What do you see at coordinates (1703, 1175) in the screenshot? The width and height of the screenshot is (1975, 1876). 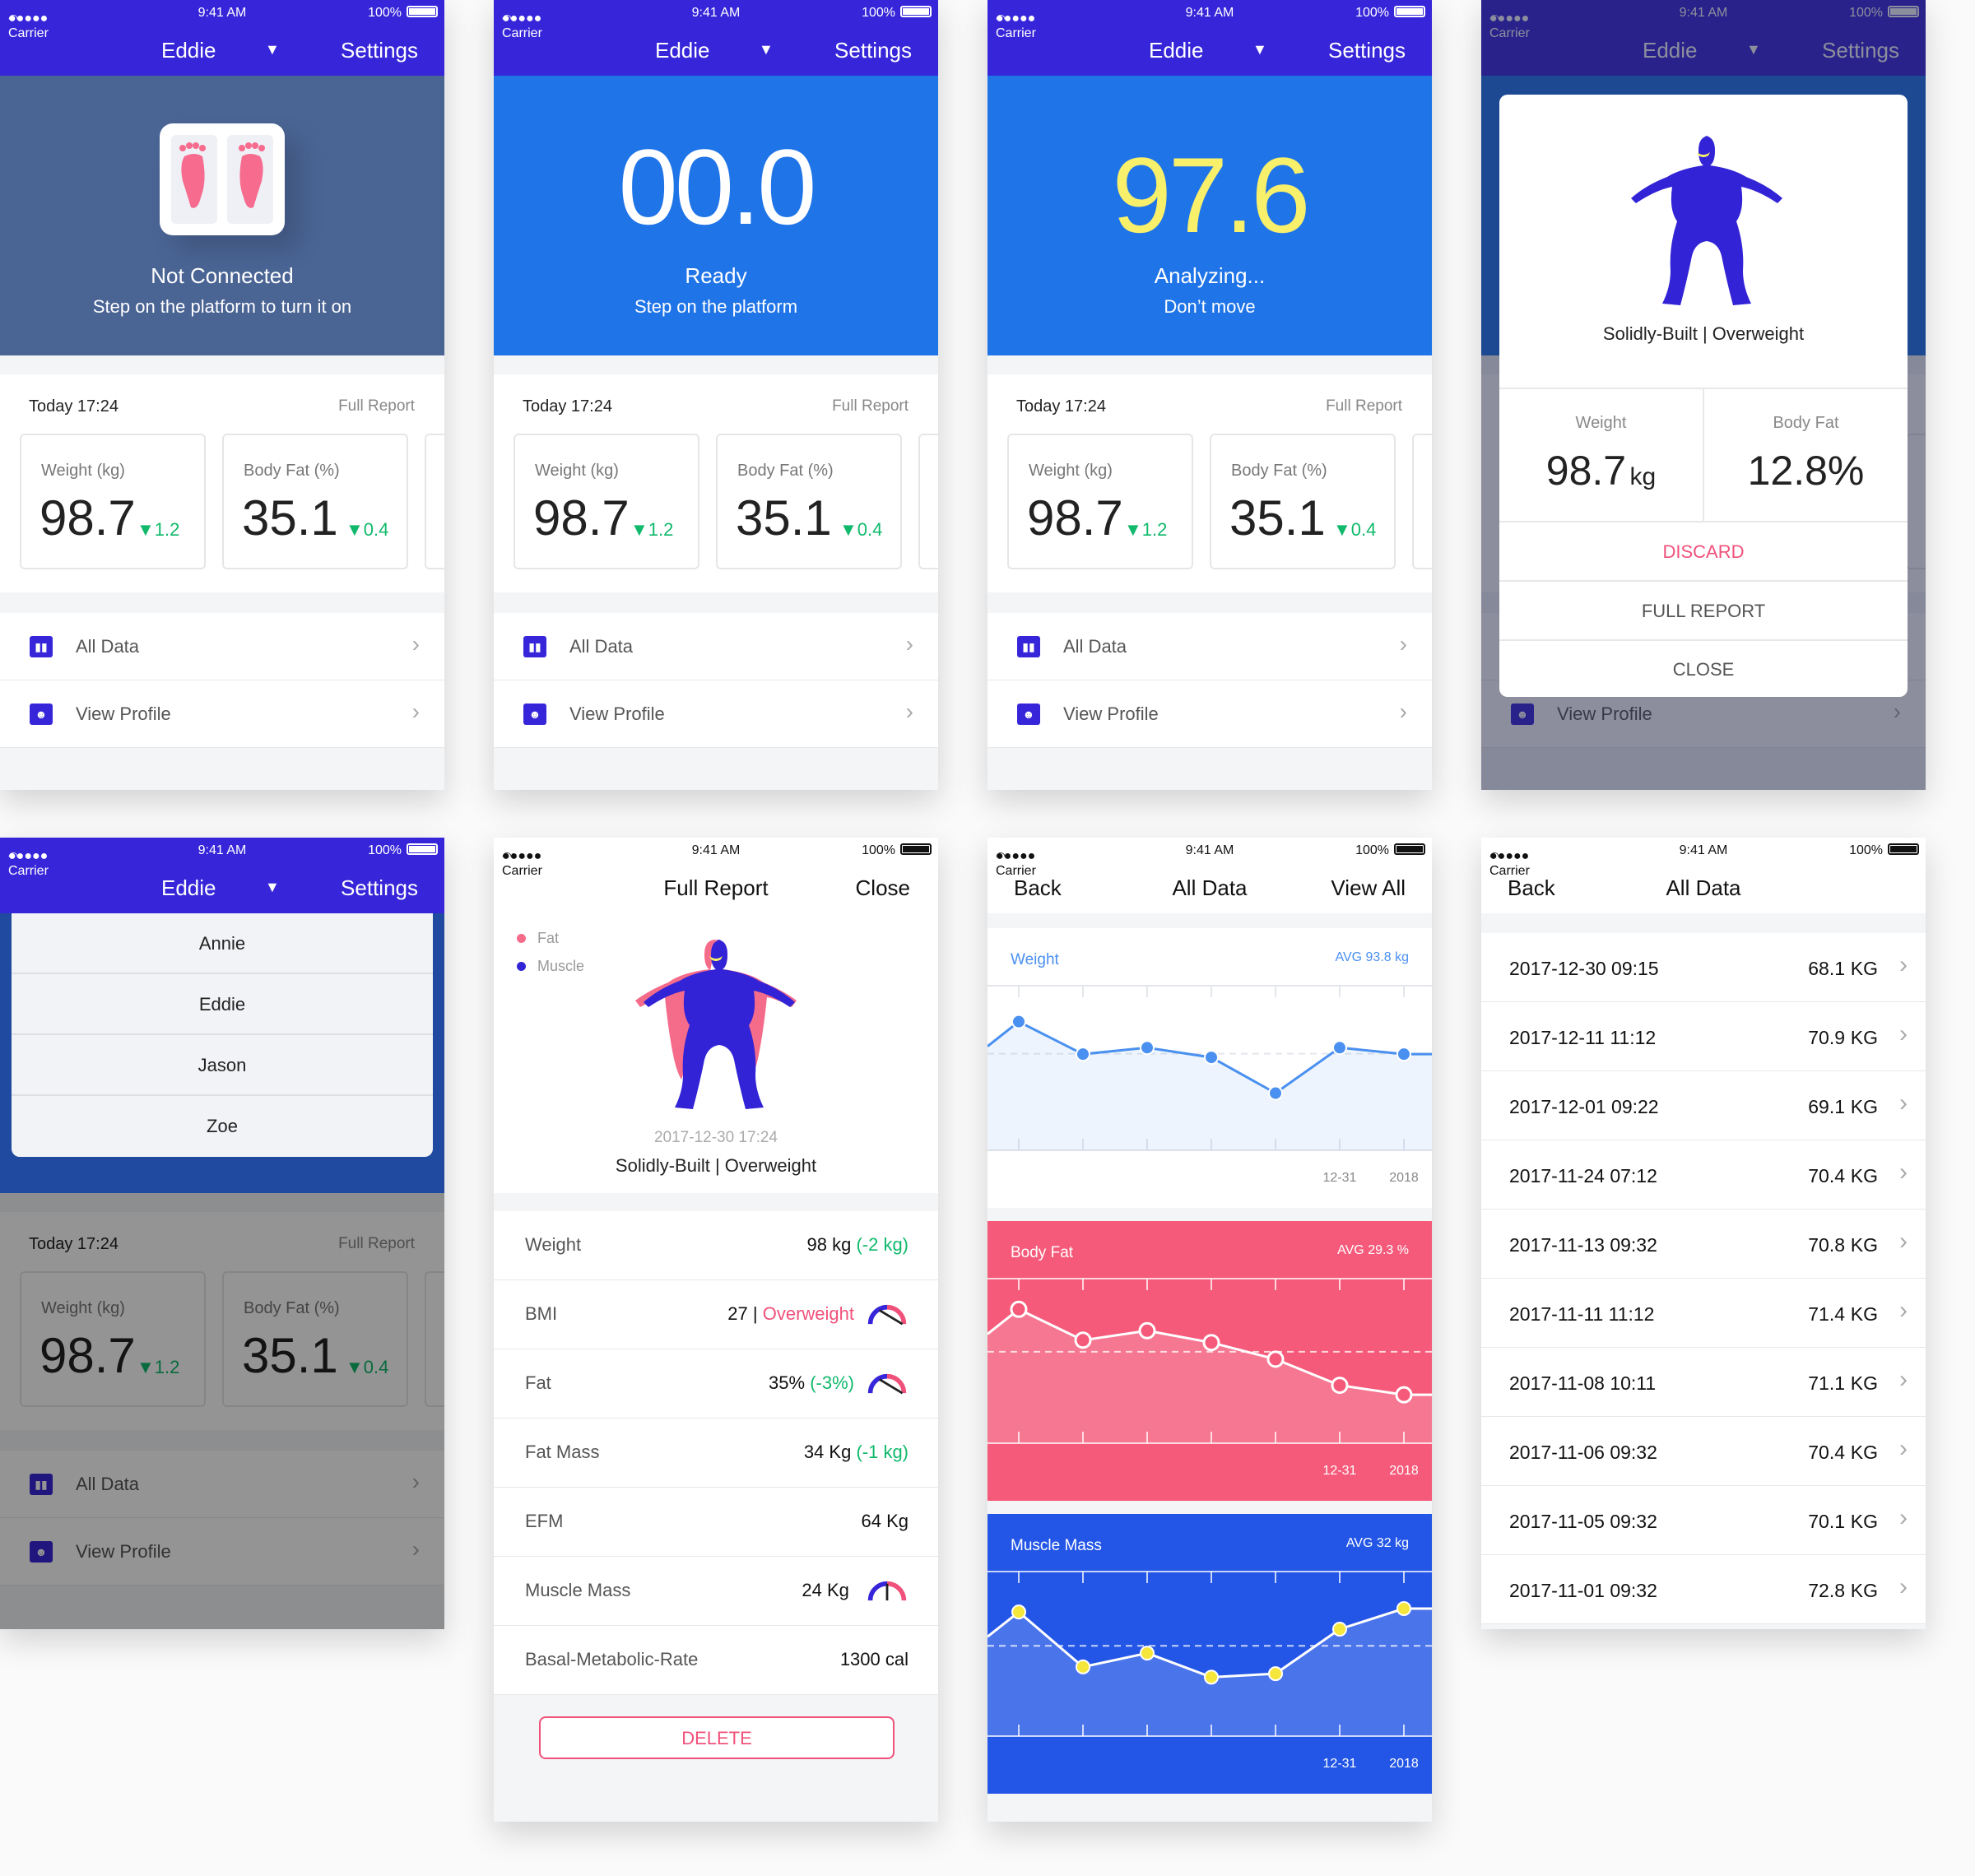 I see `record-row: 2017-11-24 07:12 70.4 KG ›` at bounding box center [1703, 1175].